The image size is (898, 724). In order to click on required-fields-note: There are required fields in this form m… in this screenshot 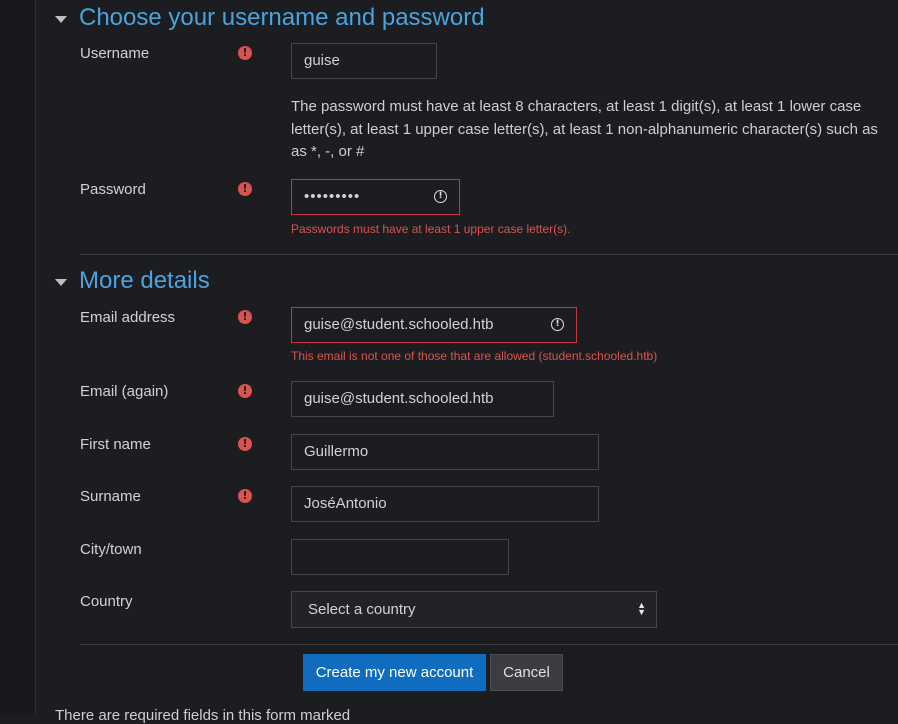, I will do `click(203, 715)`.